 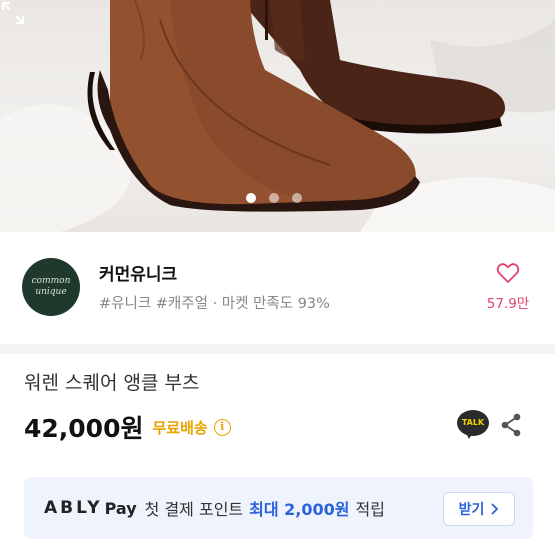 I want to click on promo-highlight: 최대 2,000원, so click(x=299, y=509).